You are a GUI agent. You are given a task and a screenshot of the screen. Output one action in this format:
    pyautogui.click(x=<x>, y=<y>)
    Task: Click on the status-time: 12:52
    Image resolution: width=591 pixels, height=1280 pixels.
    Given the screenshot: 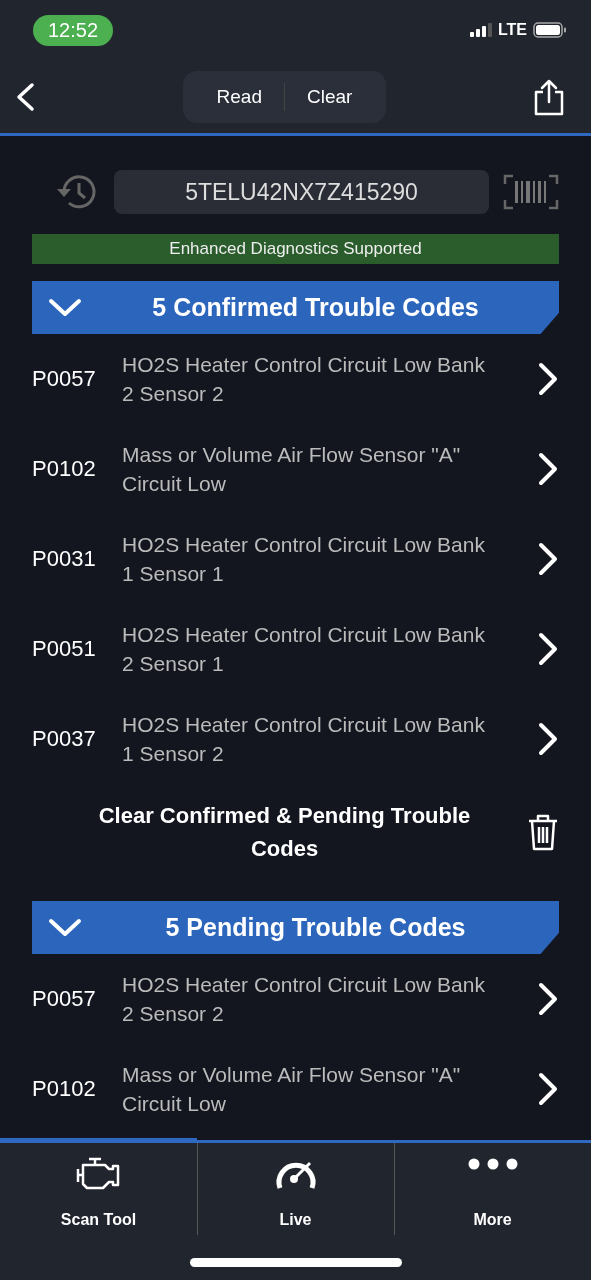 What is the action you would take?
    pyautogui.click(x=73, y=30)
    